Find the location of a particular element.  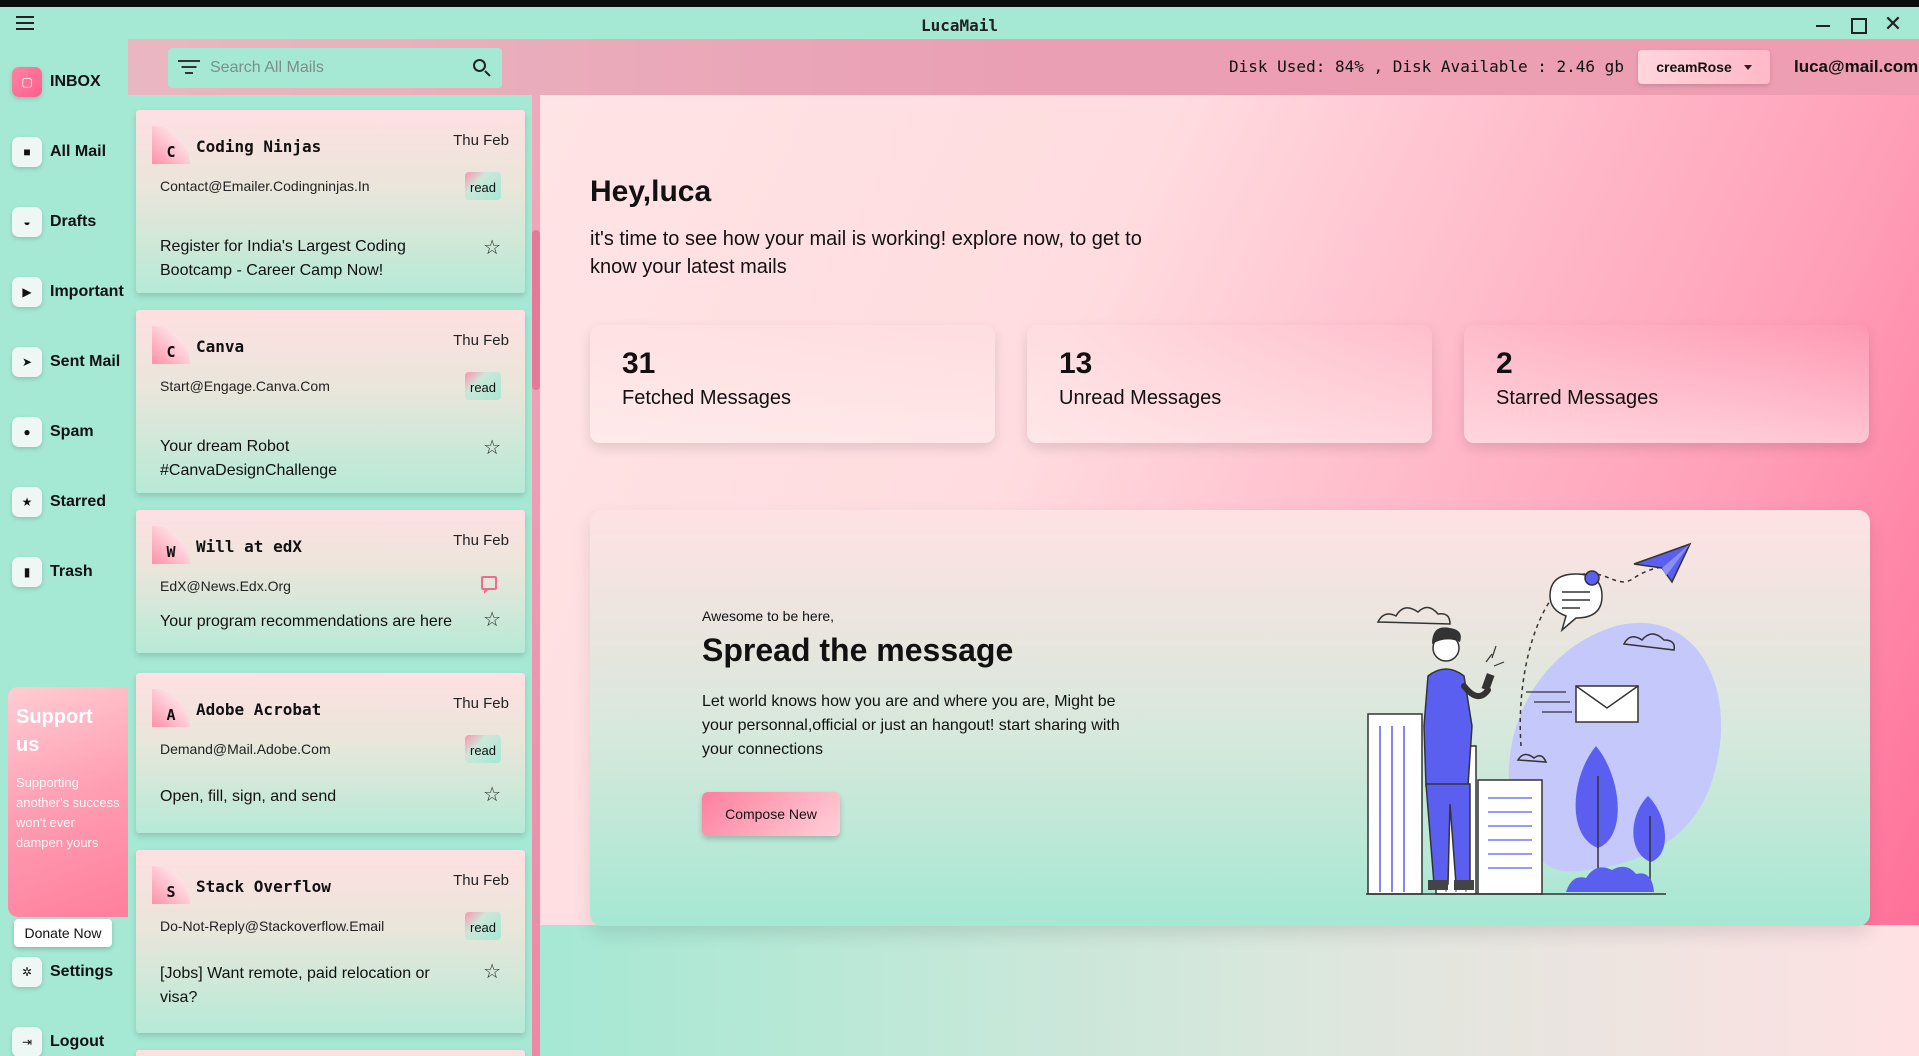

sidebar-item-label: Logout is located at coordinates (77, 1041).